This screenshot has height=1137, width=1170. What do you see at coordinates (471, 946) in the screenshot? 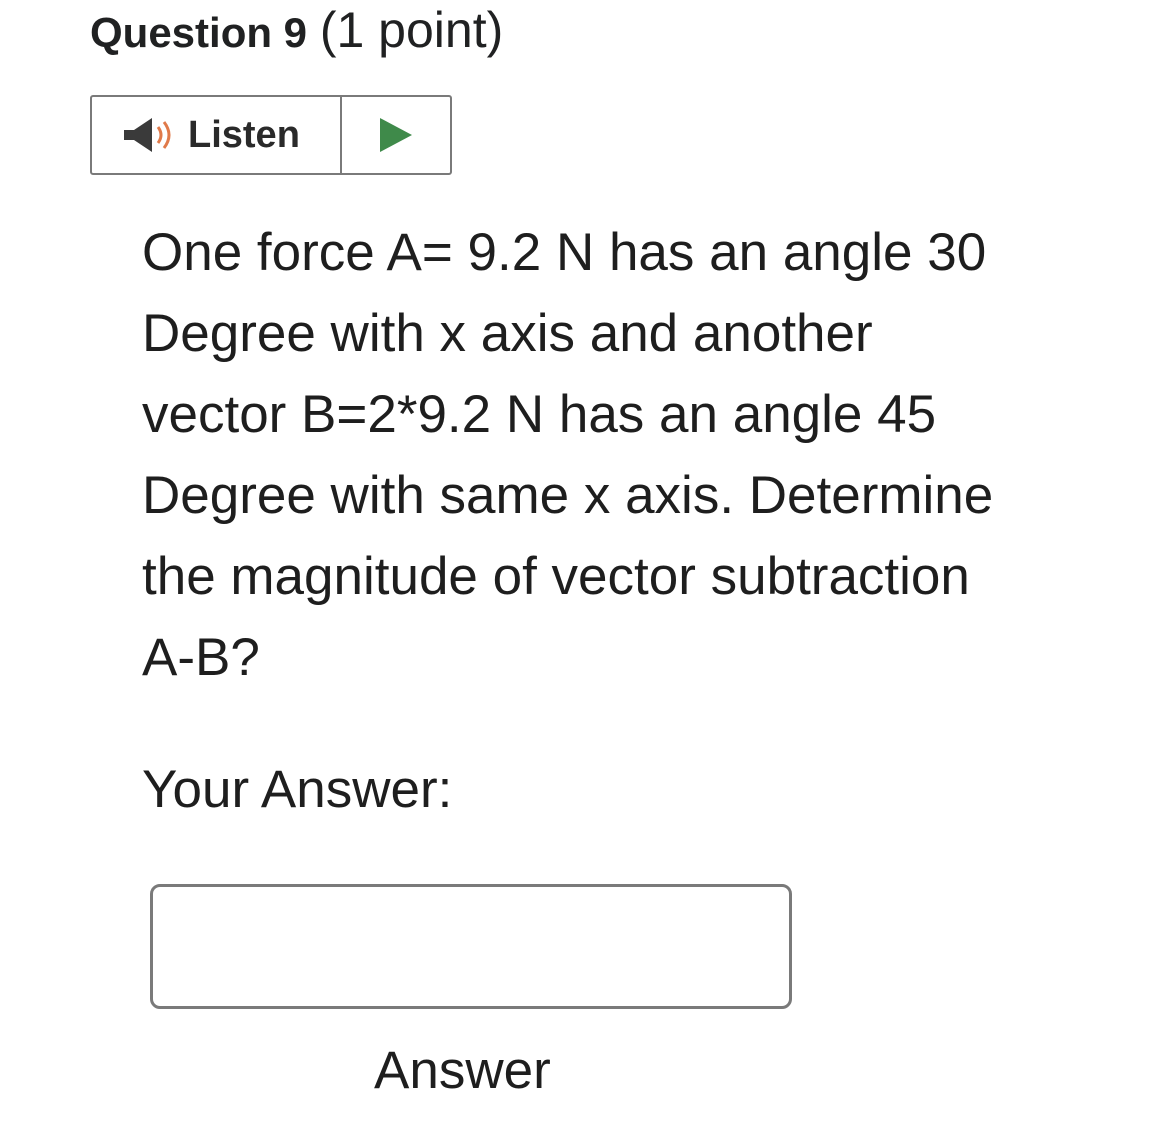
I see `answer-input` at bounding box center [471, 946].